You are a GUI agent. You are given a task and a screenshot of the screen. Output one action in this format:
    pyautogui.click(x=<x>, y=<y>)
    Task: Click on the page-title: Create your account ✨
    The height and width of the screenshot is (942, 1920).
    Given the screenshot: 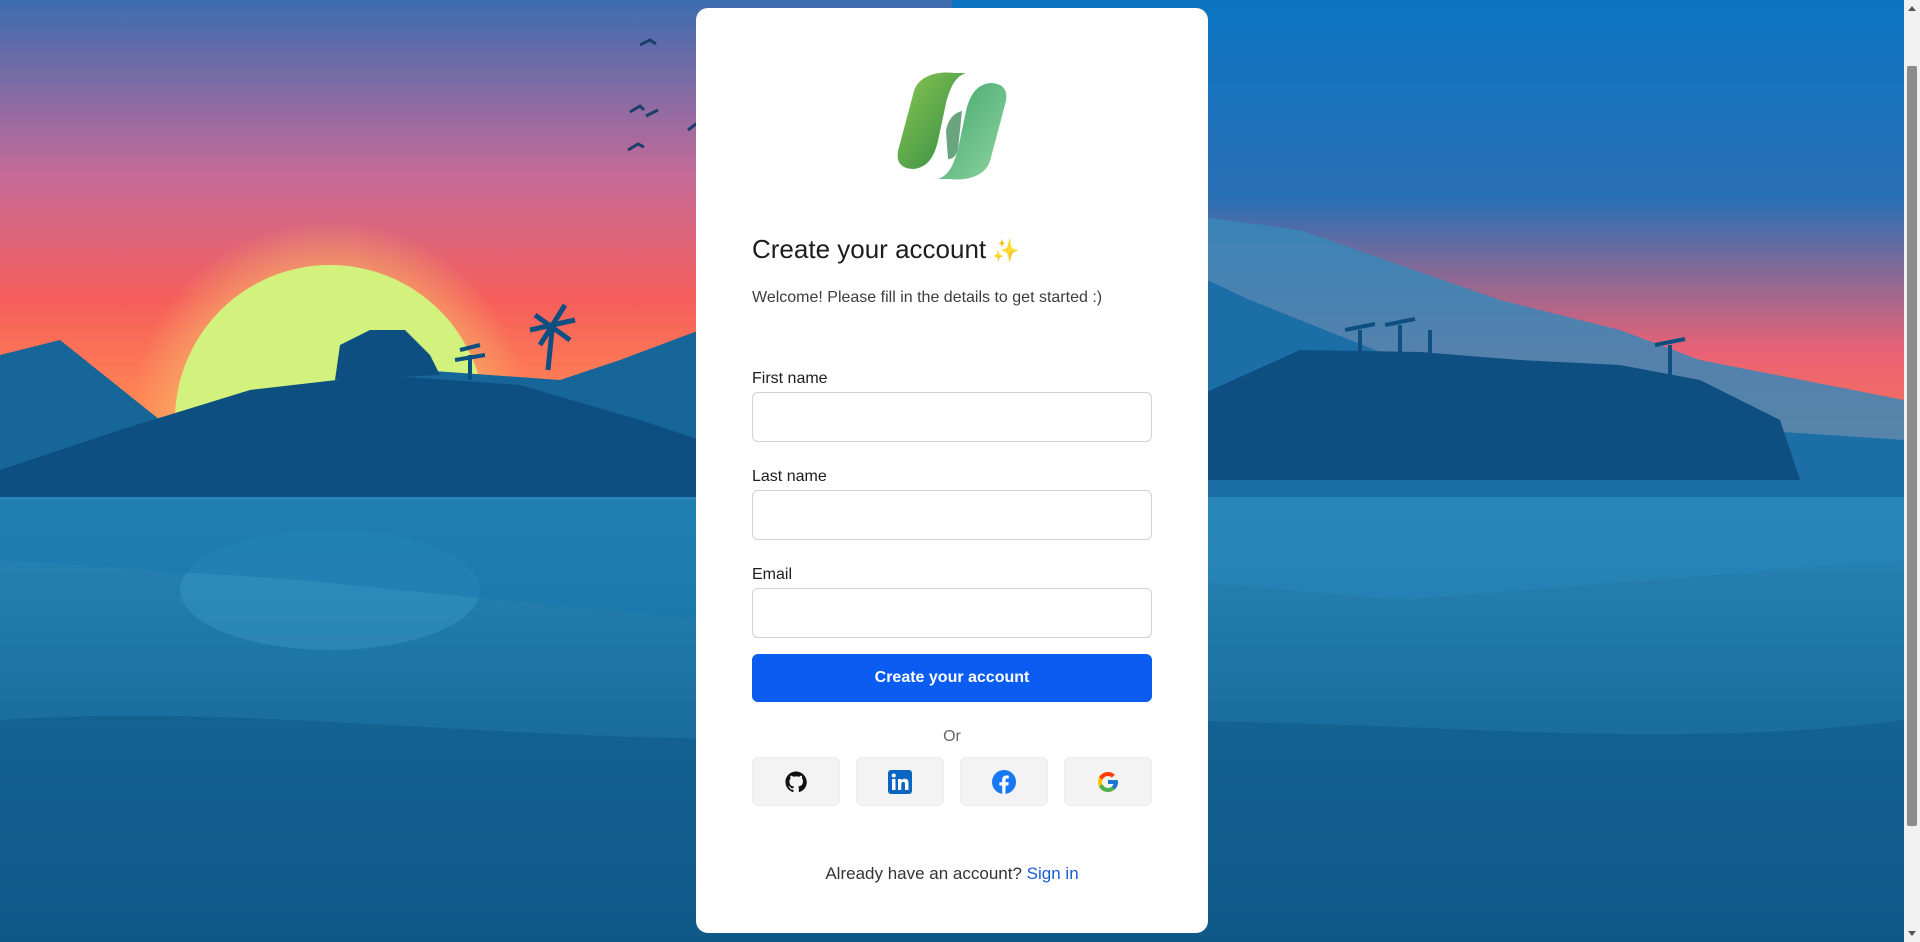 What is the action you would take?
    pyautogui.click(x=886, y=249)
    